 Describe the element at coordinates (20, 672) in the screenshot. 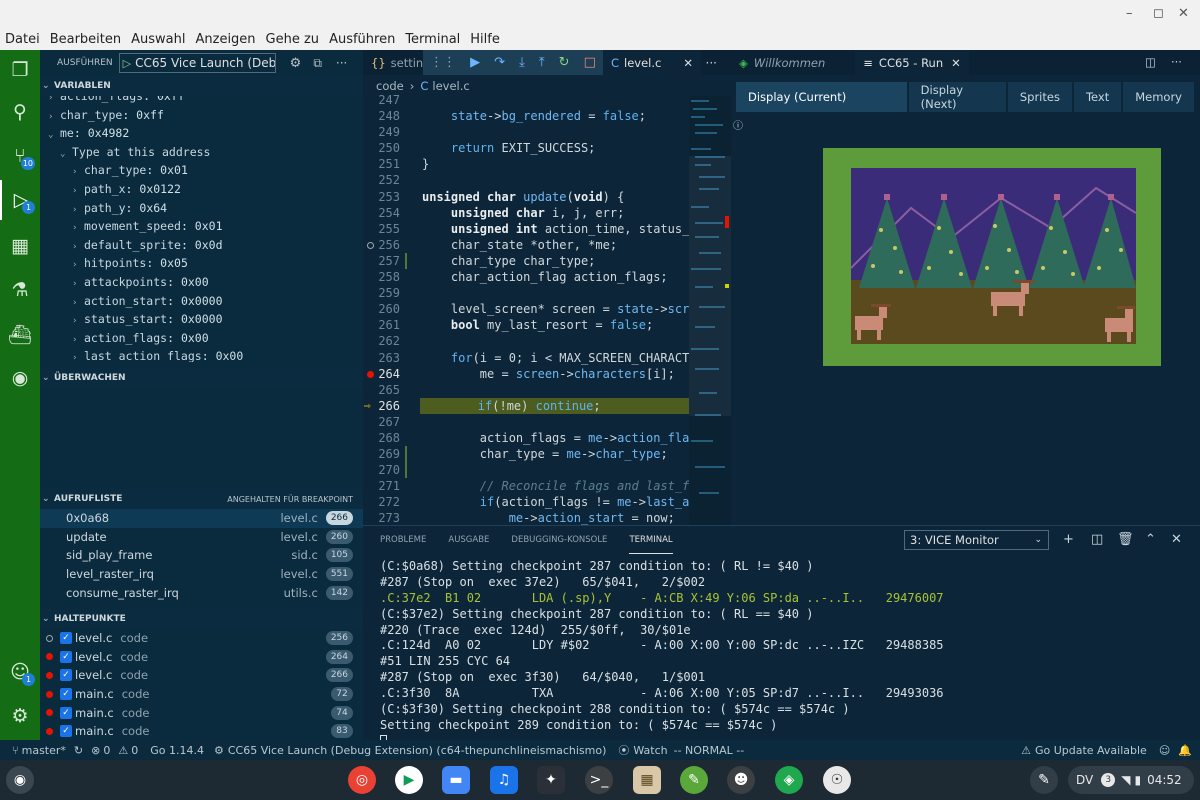

I see `account-icon: ☺ 1` at that location.